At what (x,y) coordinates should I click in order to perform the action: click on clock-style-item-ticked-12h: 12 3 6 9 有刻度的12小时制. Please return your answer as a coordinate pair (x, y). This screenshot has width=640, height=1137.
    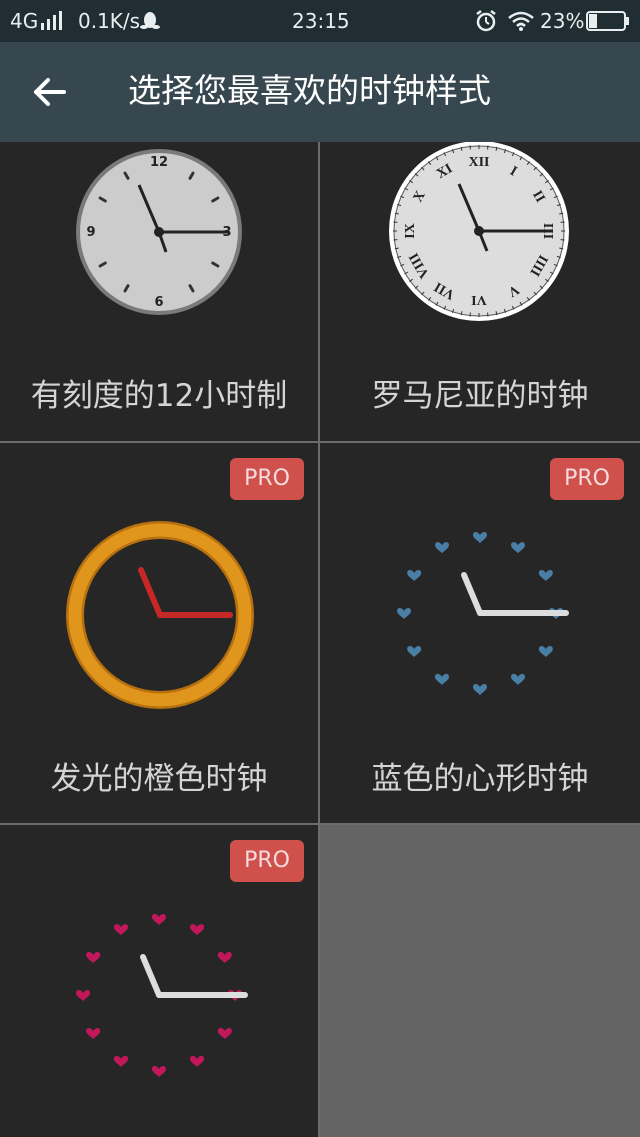
    Looking at the image, I should click on (159, 291).